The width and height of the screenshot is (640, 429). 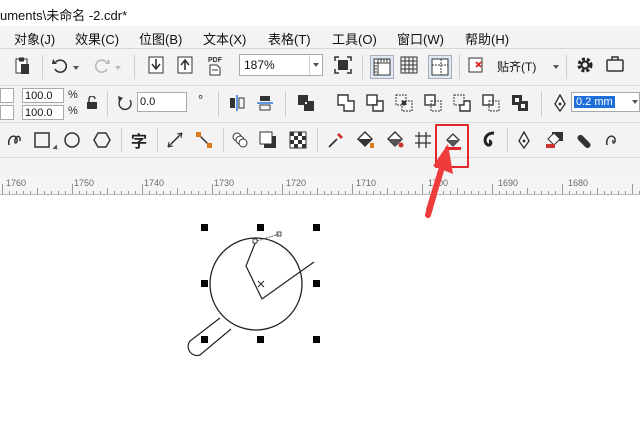 What do you see at coordinates (204, 339) in the screenshot?
I see `selection-handle-bottom-left` at bounding box center [204, 339].